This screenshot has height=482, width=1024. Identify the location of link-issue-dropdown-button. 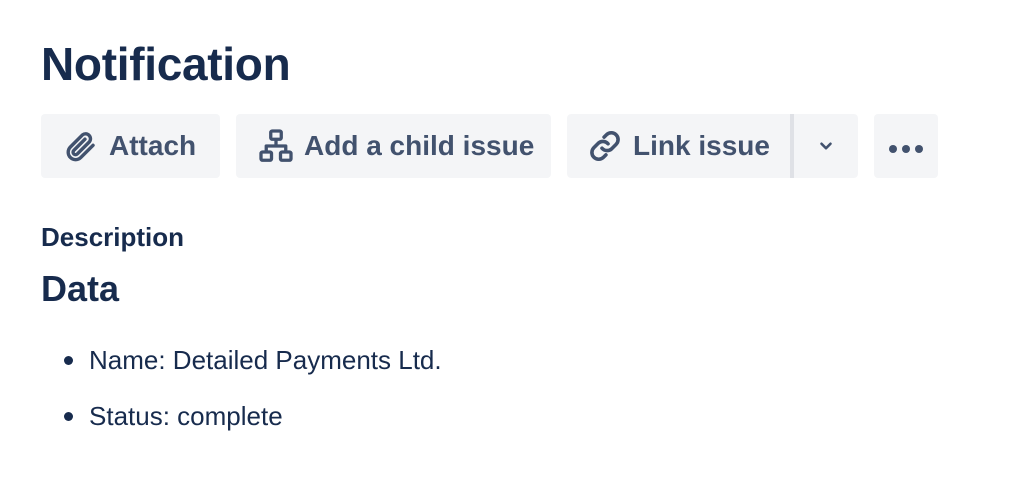
(826, 146).